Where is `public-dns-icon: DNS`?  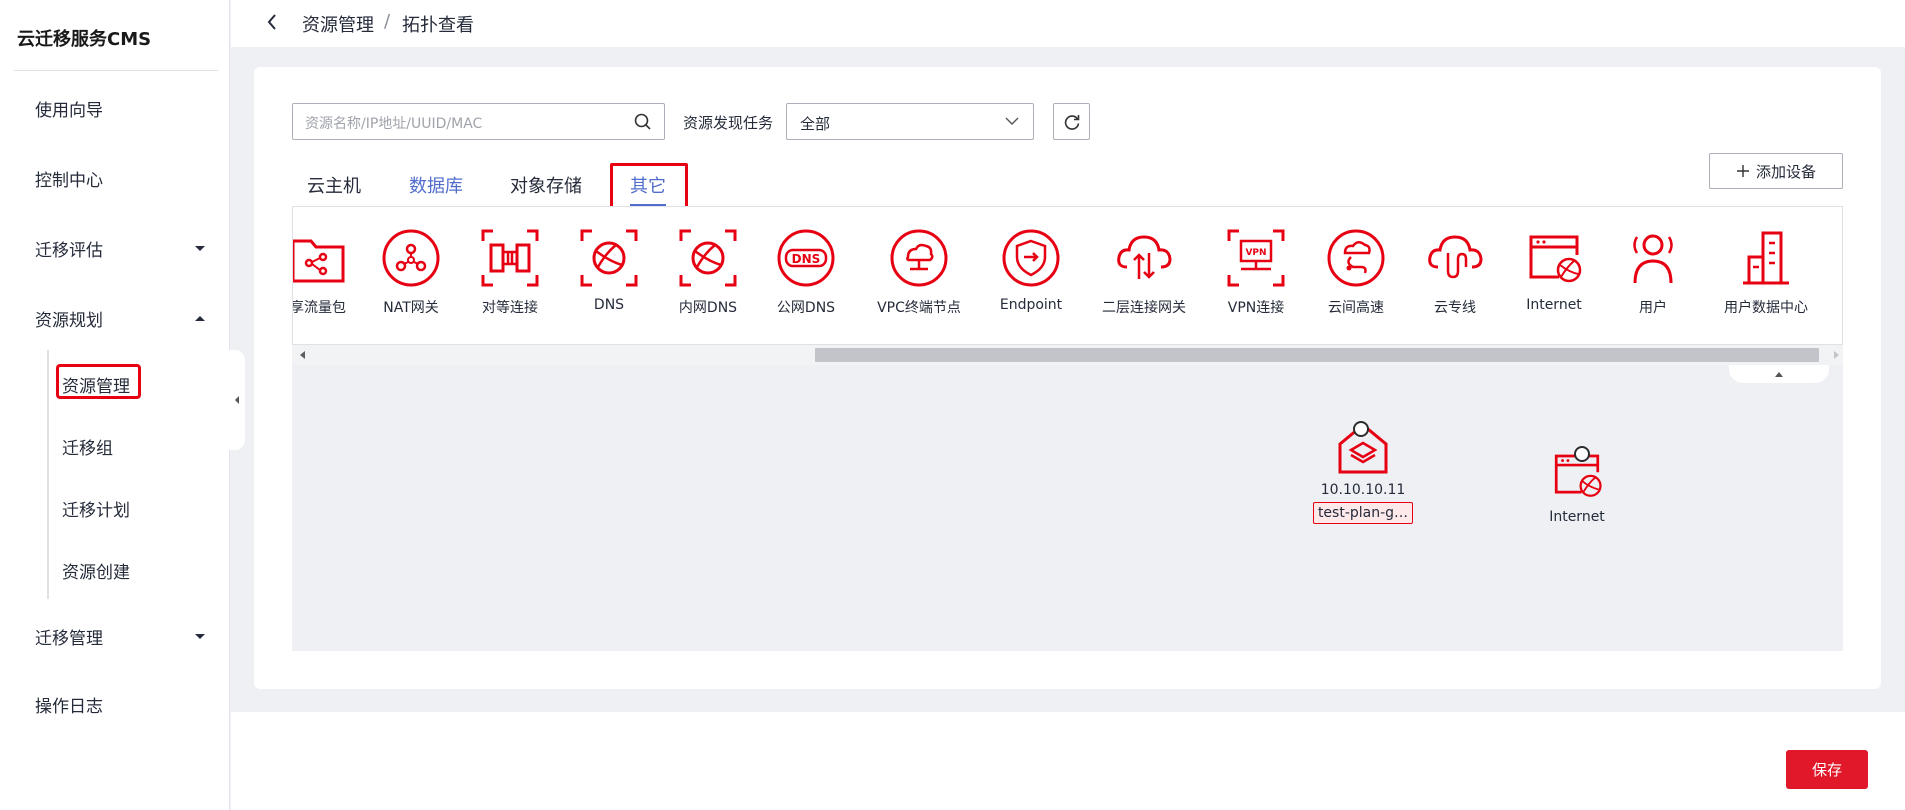 public-dns-icon: DNS is located at coordinates (806, 258).